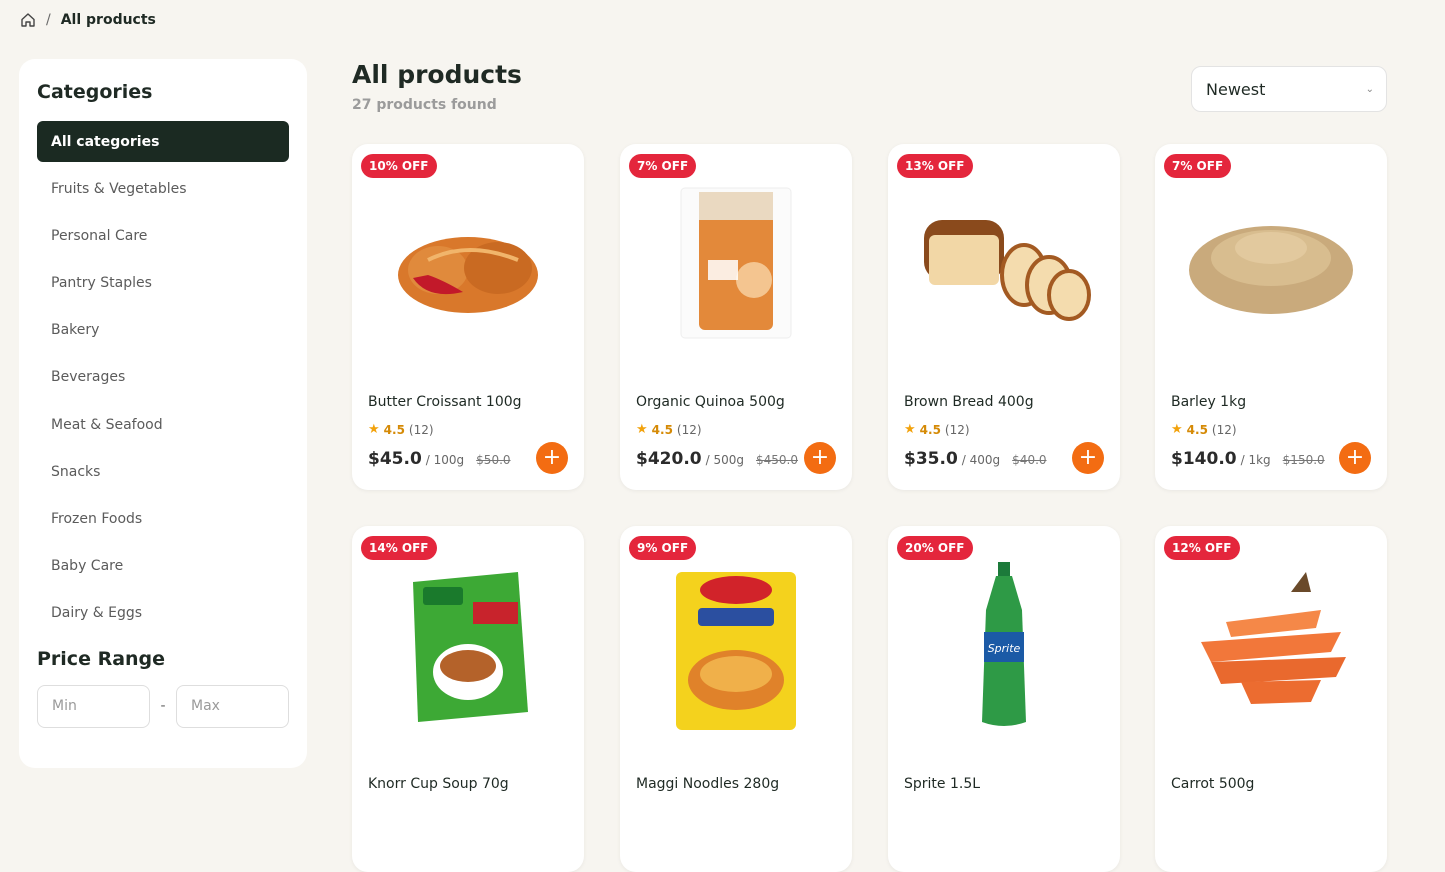 The image size is (1445, 872). I want to click on soda-bottle-icon: Sprite, so click(1004, 644).